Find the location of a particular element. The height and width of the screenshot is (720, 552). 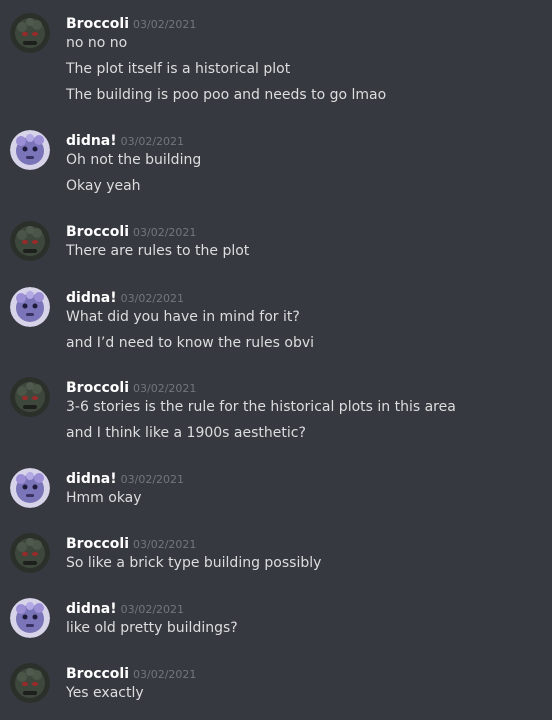

message-text: Okay yeah is located at coordinates (103, 186).